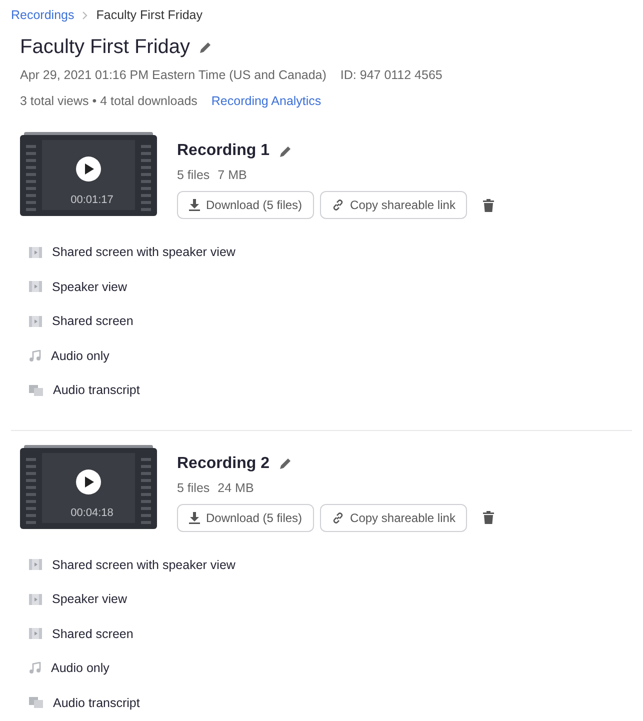 The image size is (643, 721). Describe the element at coordinates (391, 75) in the screenshot. I see `meeting-id: ID: 947 0112 4565` at that location.